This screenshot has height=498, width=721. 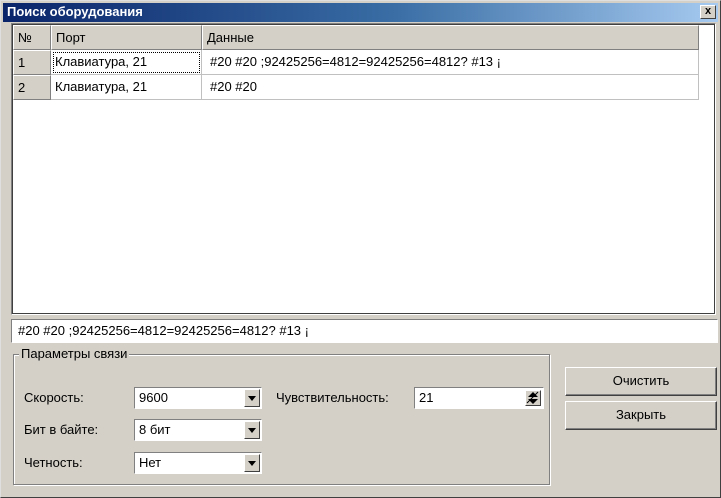 What do you see at coordinates (53, 462) in the screenshot?
I see `parity-label: Четность:` at bounding box center [53, 462].